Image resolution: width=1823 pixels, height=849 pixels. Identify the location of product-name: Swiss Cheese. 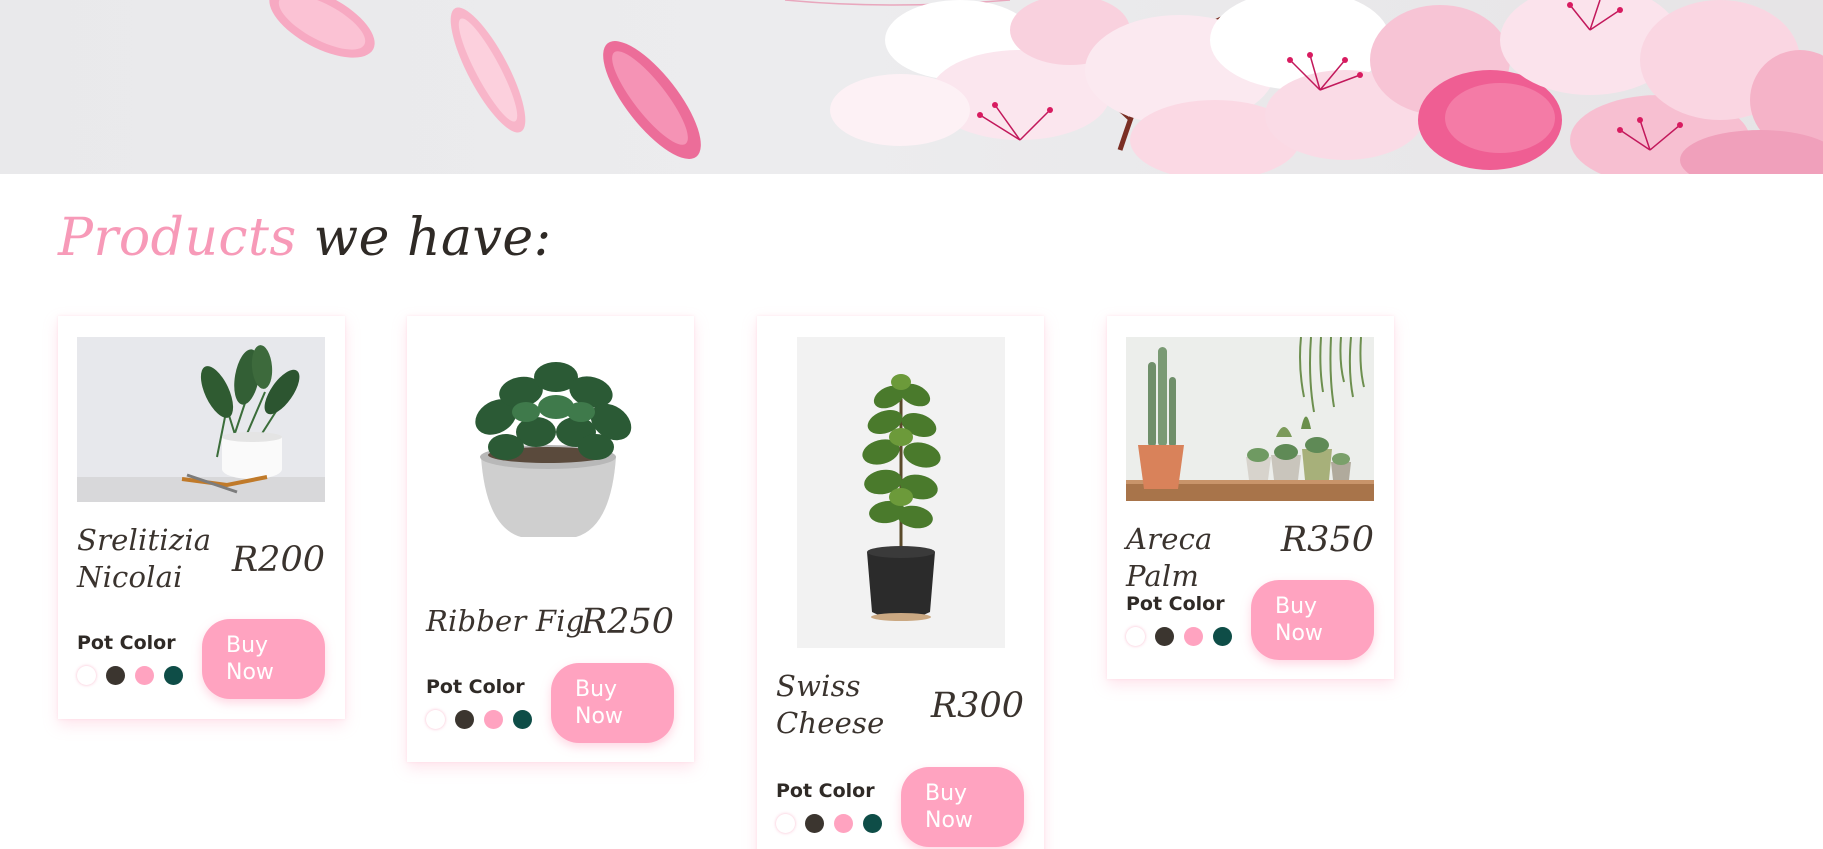
(830, 704).